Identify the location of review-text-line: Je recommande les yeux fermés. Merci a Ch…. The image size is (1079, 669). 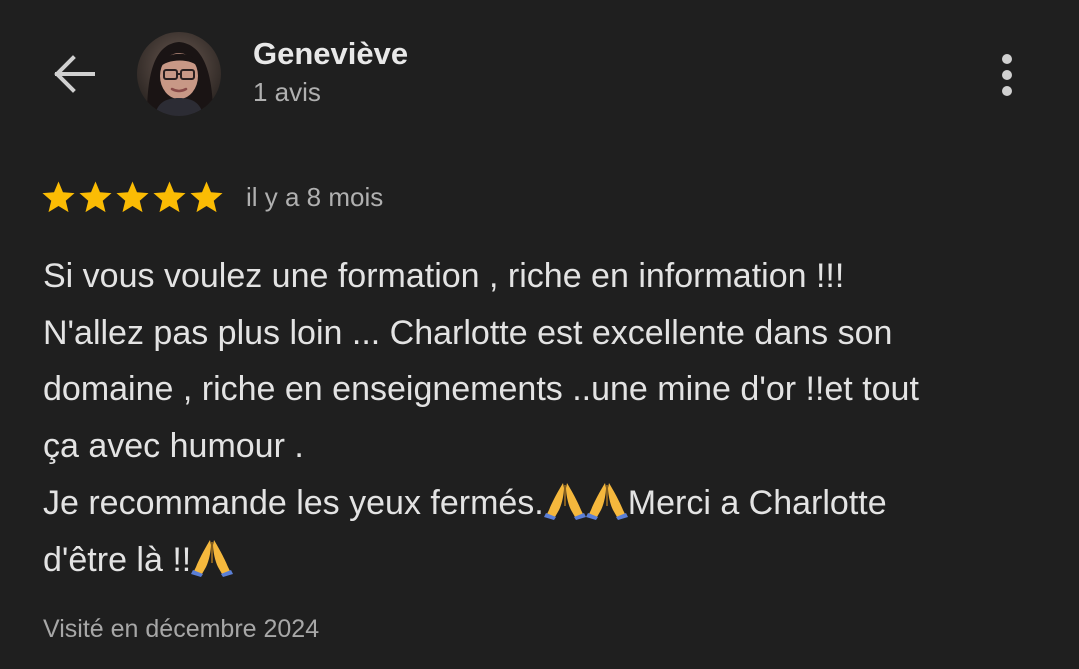
(548, 503).